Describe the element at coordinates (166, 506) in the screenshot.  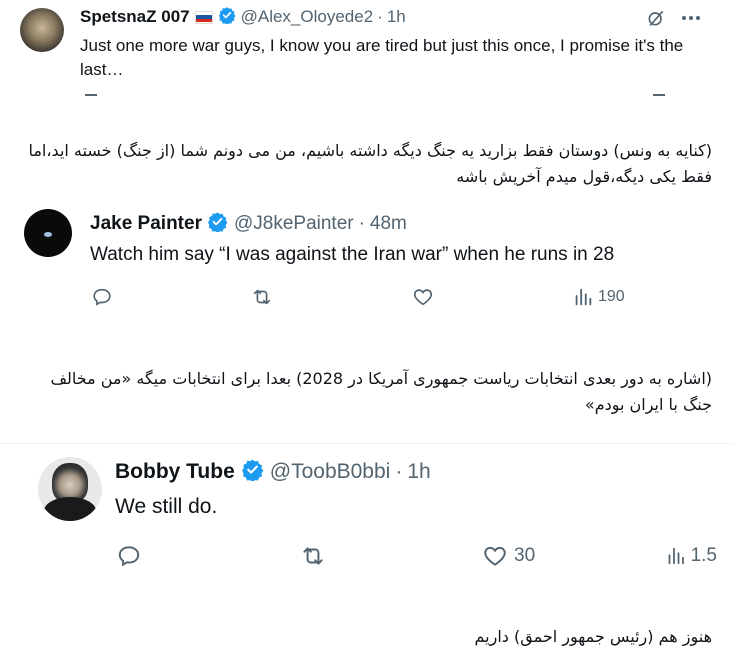
I see `tweet-text: We still do.` at that location.